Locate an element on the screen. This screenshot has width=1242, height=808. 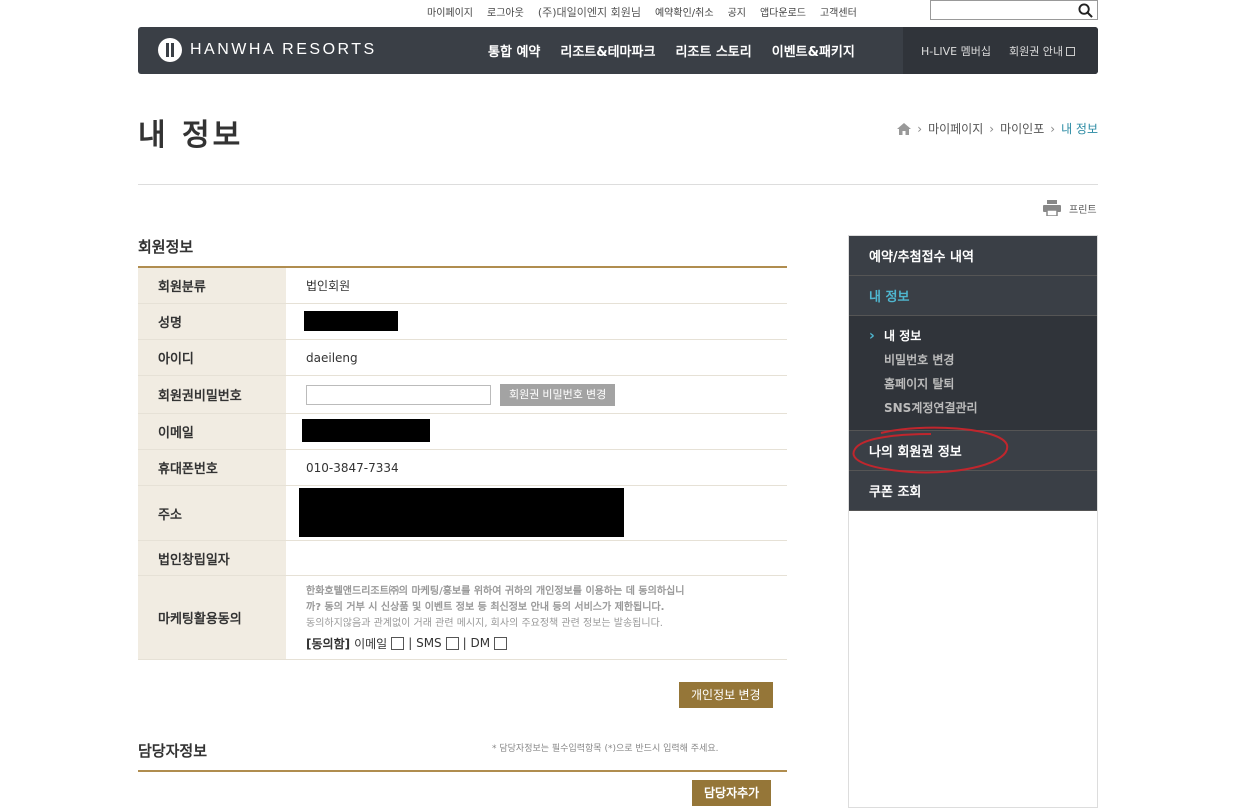
membership-info-label: 회원권 안내 is located at coordinates (1036, 51).